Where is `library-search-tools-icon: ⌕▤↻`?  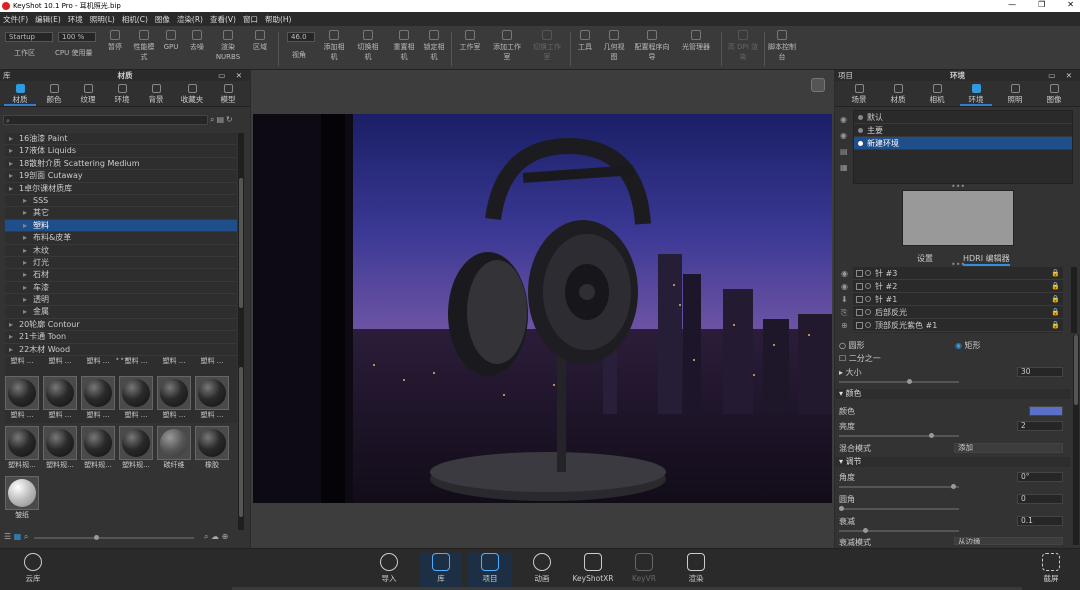 library-search-tools-icon: ⌕▤↻ is located at coordinates (222, 120).